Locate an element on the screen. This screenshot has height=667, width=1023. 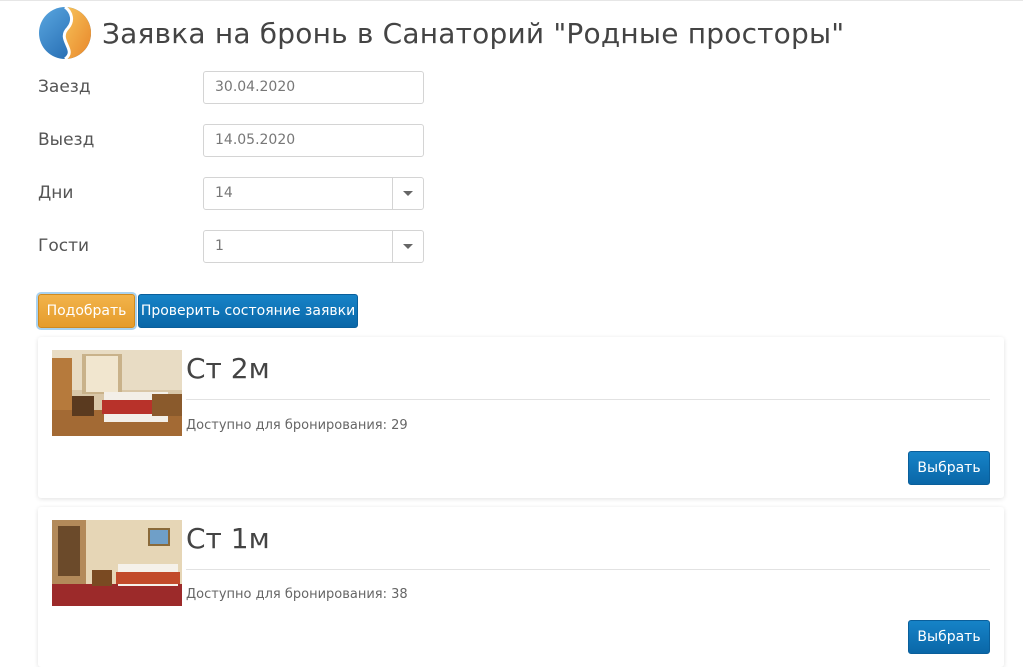
room-title: Ст 2м is located at coordinates (228, 368).